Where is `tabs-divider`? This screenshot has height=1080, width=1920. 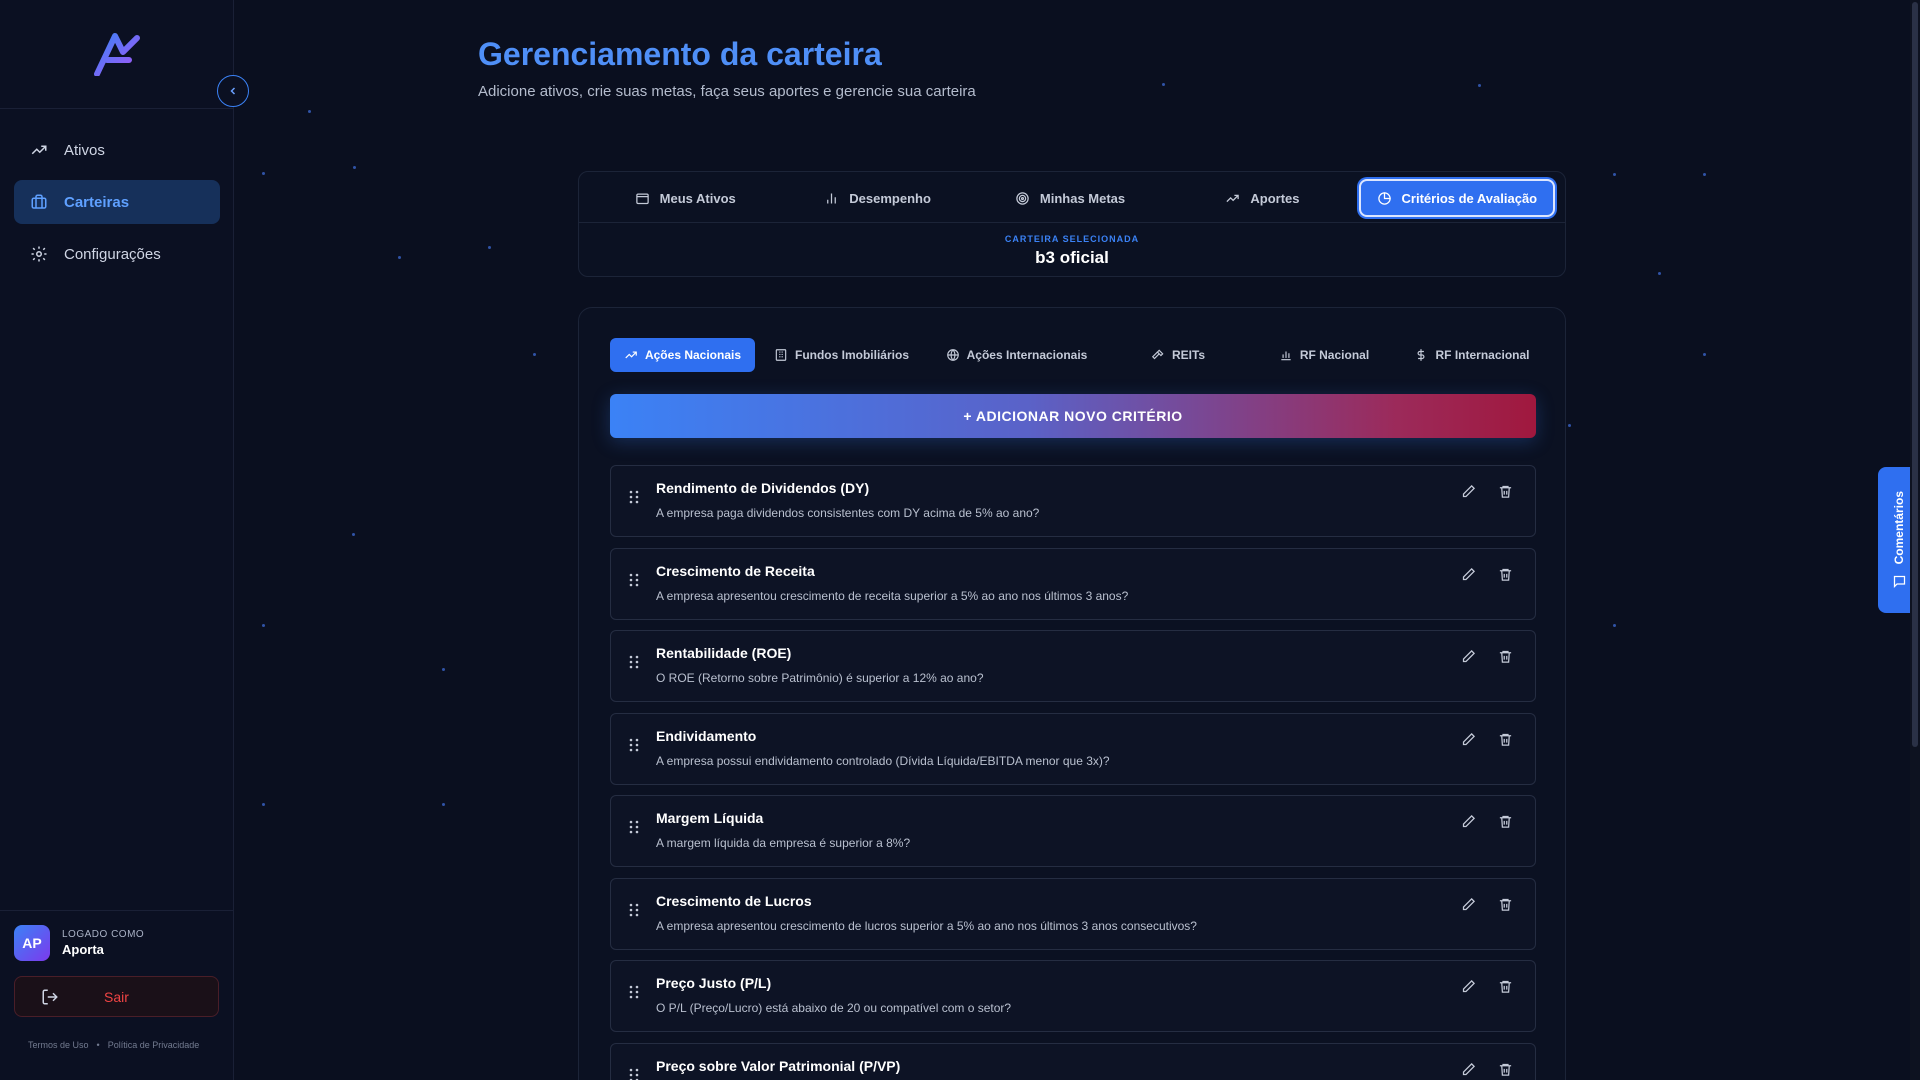 tabs-divider is located at coordinates (1072, 222).